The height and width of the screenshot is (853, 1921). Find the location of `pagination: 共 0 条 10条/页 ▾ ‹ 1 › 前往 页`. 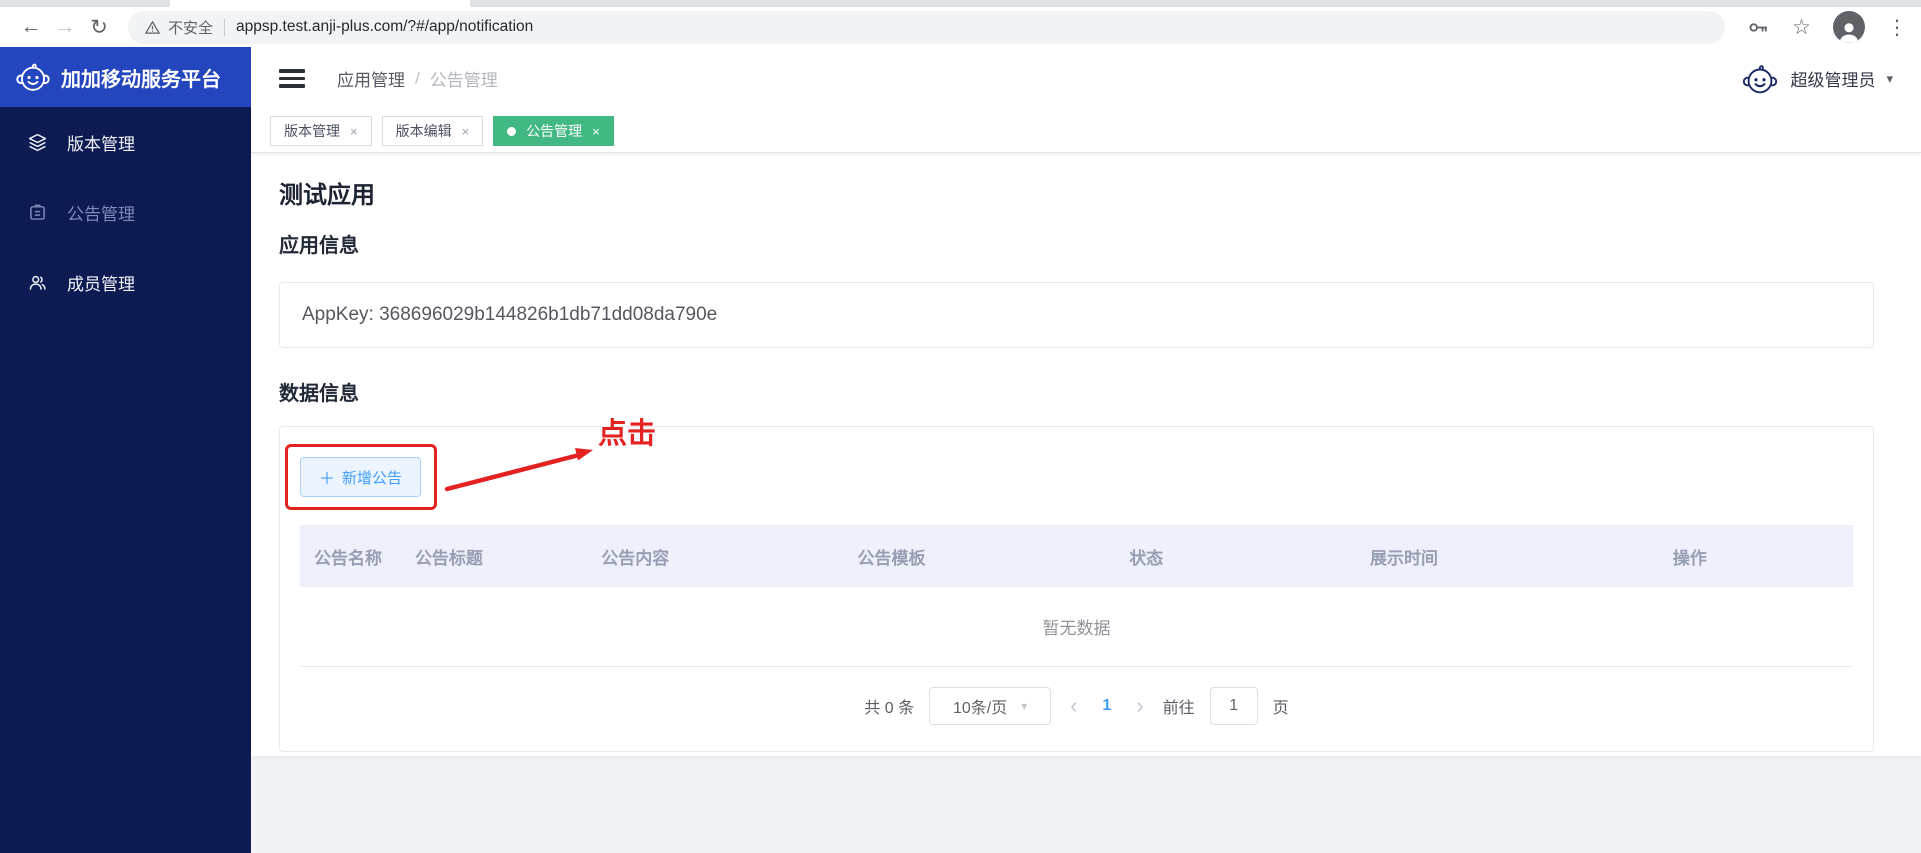

pagination: 共 0 条 10条/页 ▾ ‹ 1 › 前往 页 is located at coordinates (1076, 706).